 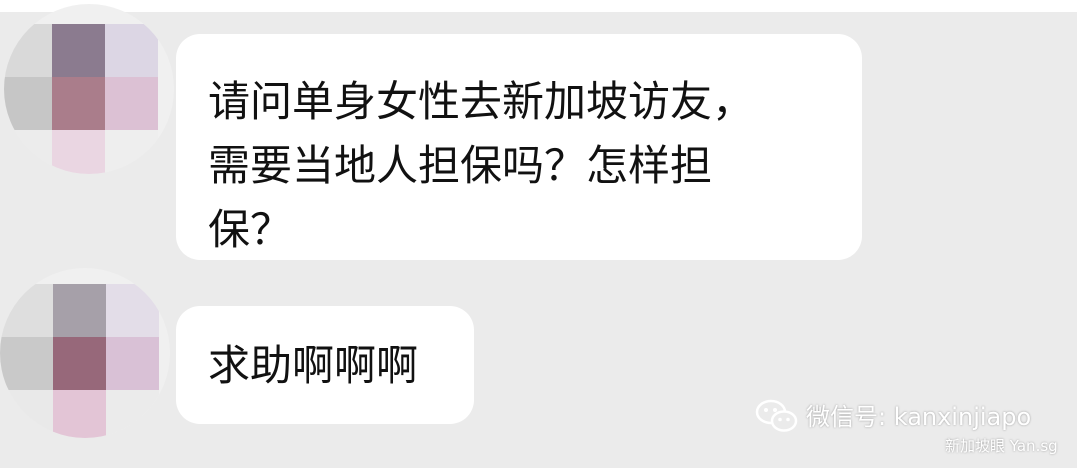 I want to click on wechat-icon, so click(x=777, y=416).